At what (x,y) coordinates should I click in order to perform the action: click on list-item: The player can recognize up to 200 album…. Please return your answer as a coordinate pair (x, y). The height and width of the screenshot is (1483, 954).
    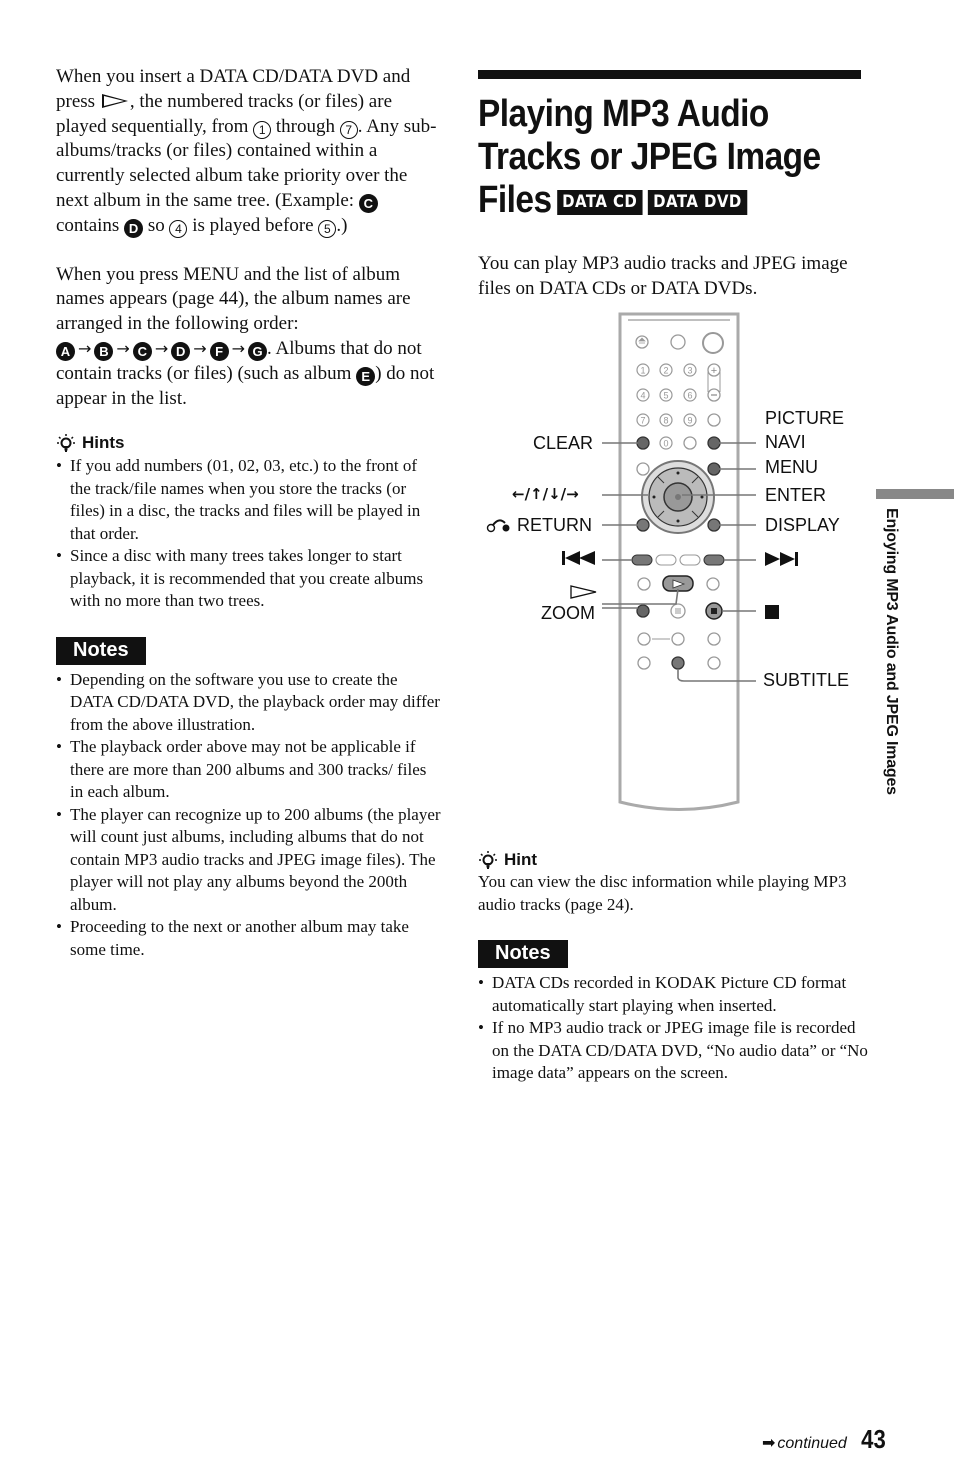
    Looking at the image, I should click on (248, 860).